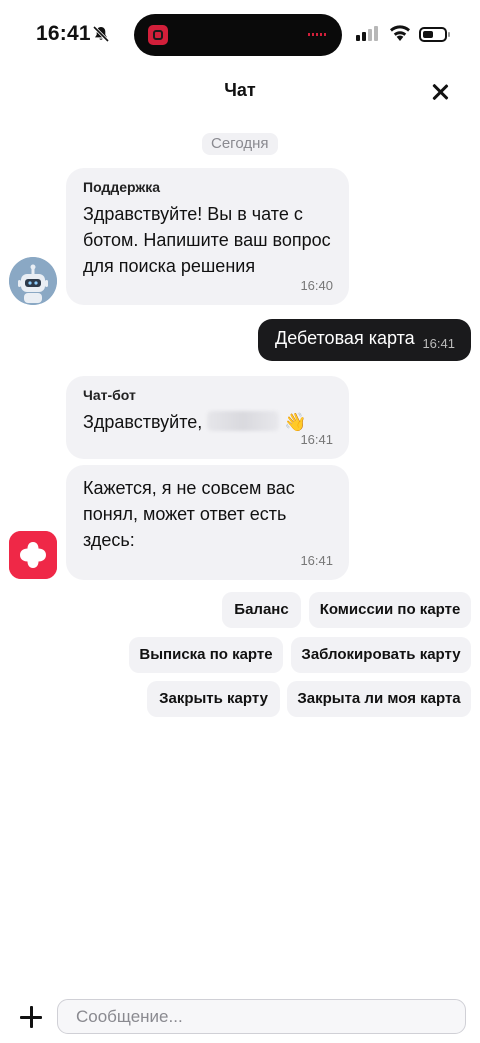  What do you see at coordinates (63, 33) in the screenshot?
I see `status-time: 16:41` at bounding box center [63, 33].